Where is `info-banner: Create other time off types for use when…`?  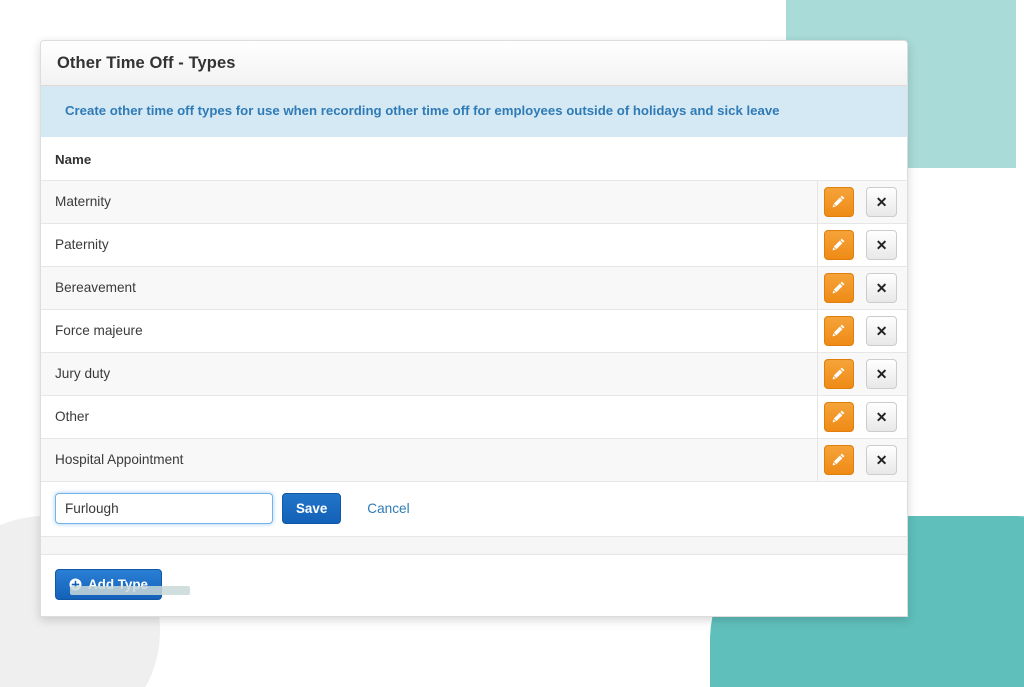 info-banner: Create other time off types for use when… is located at coordinates (474, 112).